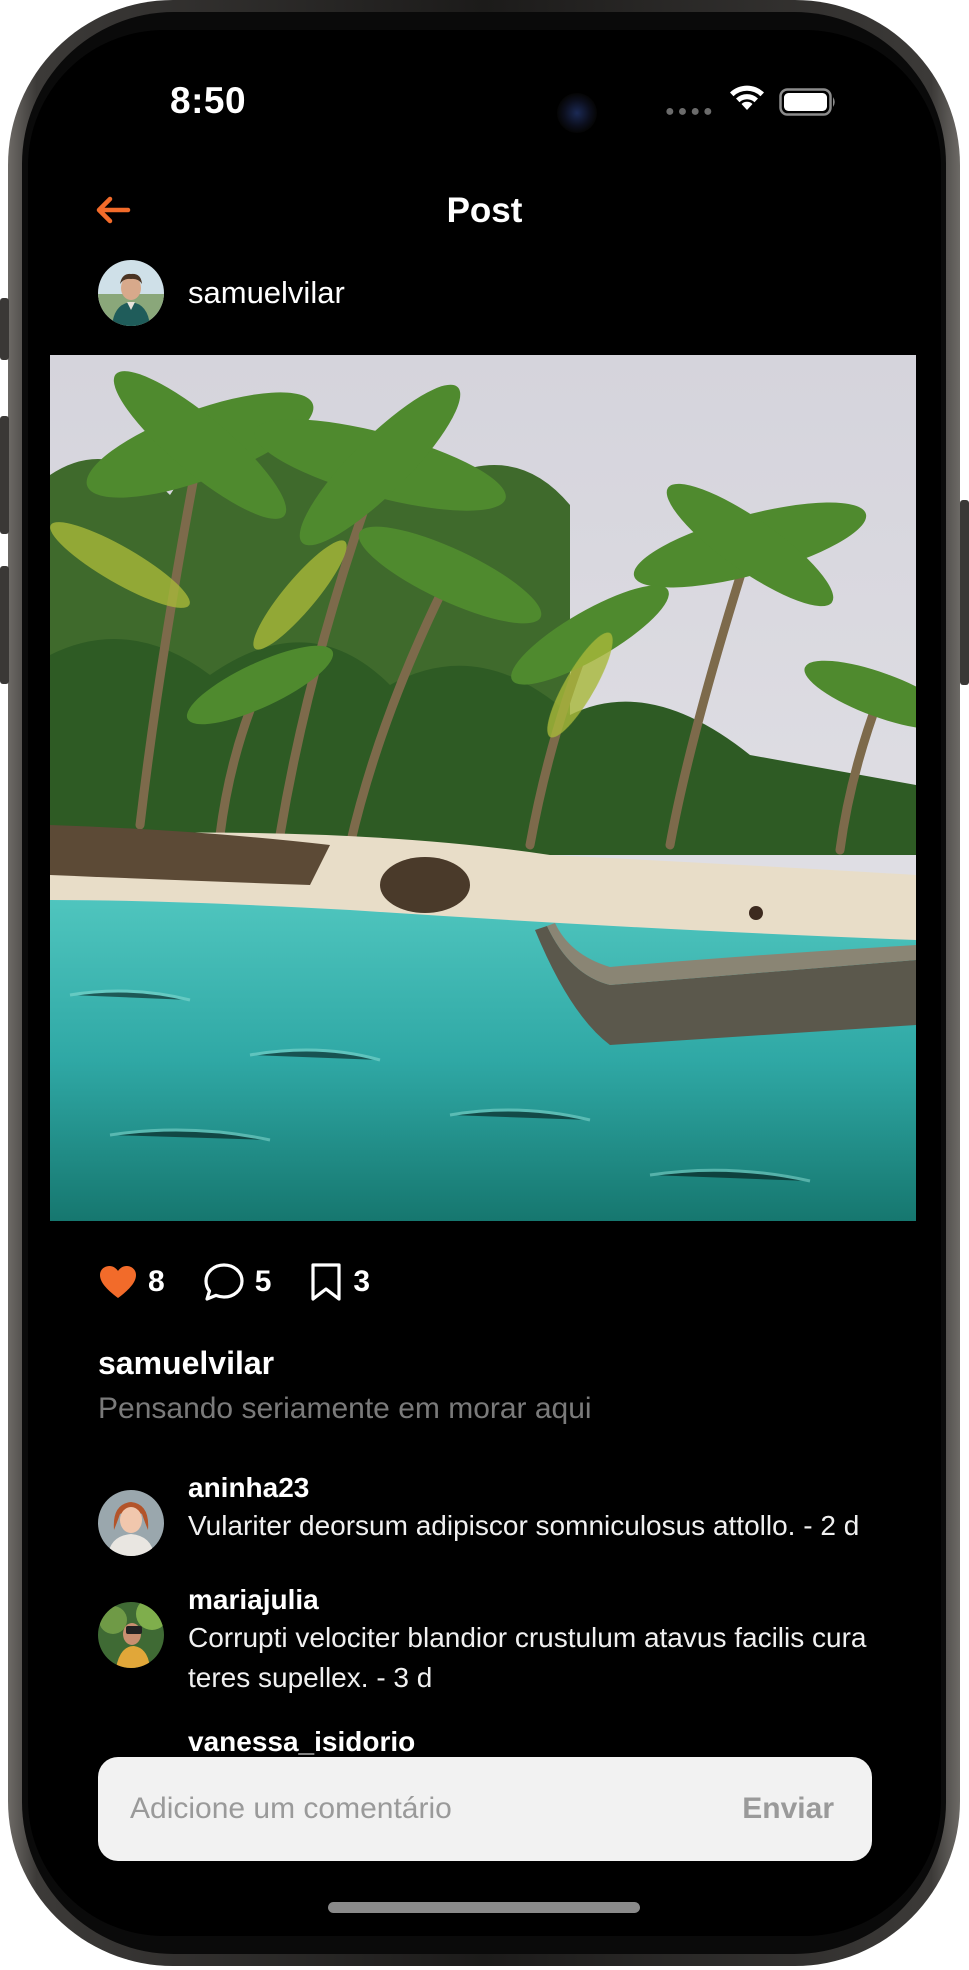 This screenshot has height=1970, width=969. Describe the element at coordinates (538, 1600) in the screenshot. I see `comment-username: mariajulia` at that location.